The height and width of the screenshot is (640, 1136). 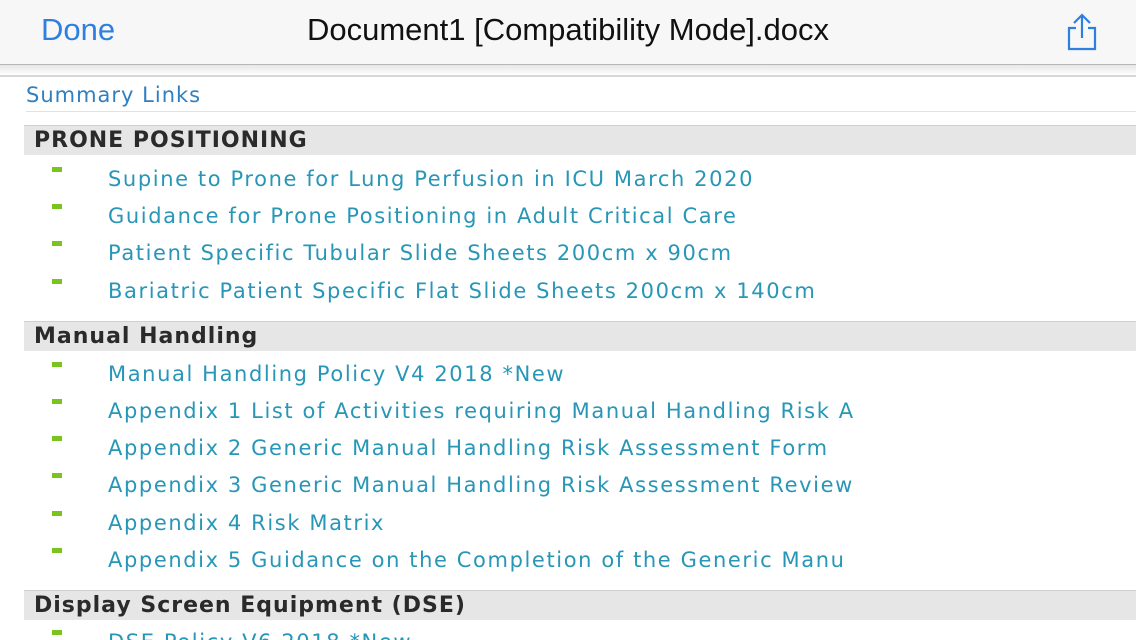 I want to click on share-icon, so click(x=1082, y=32).